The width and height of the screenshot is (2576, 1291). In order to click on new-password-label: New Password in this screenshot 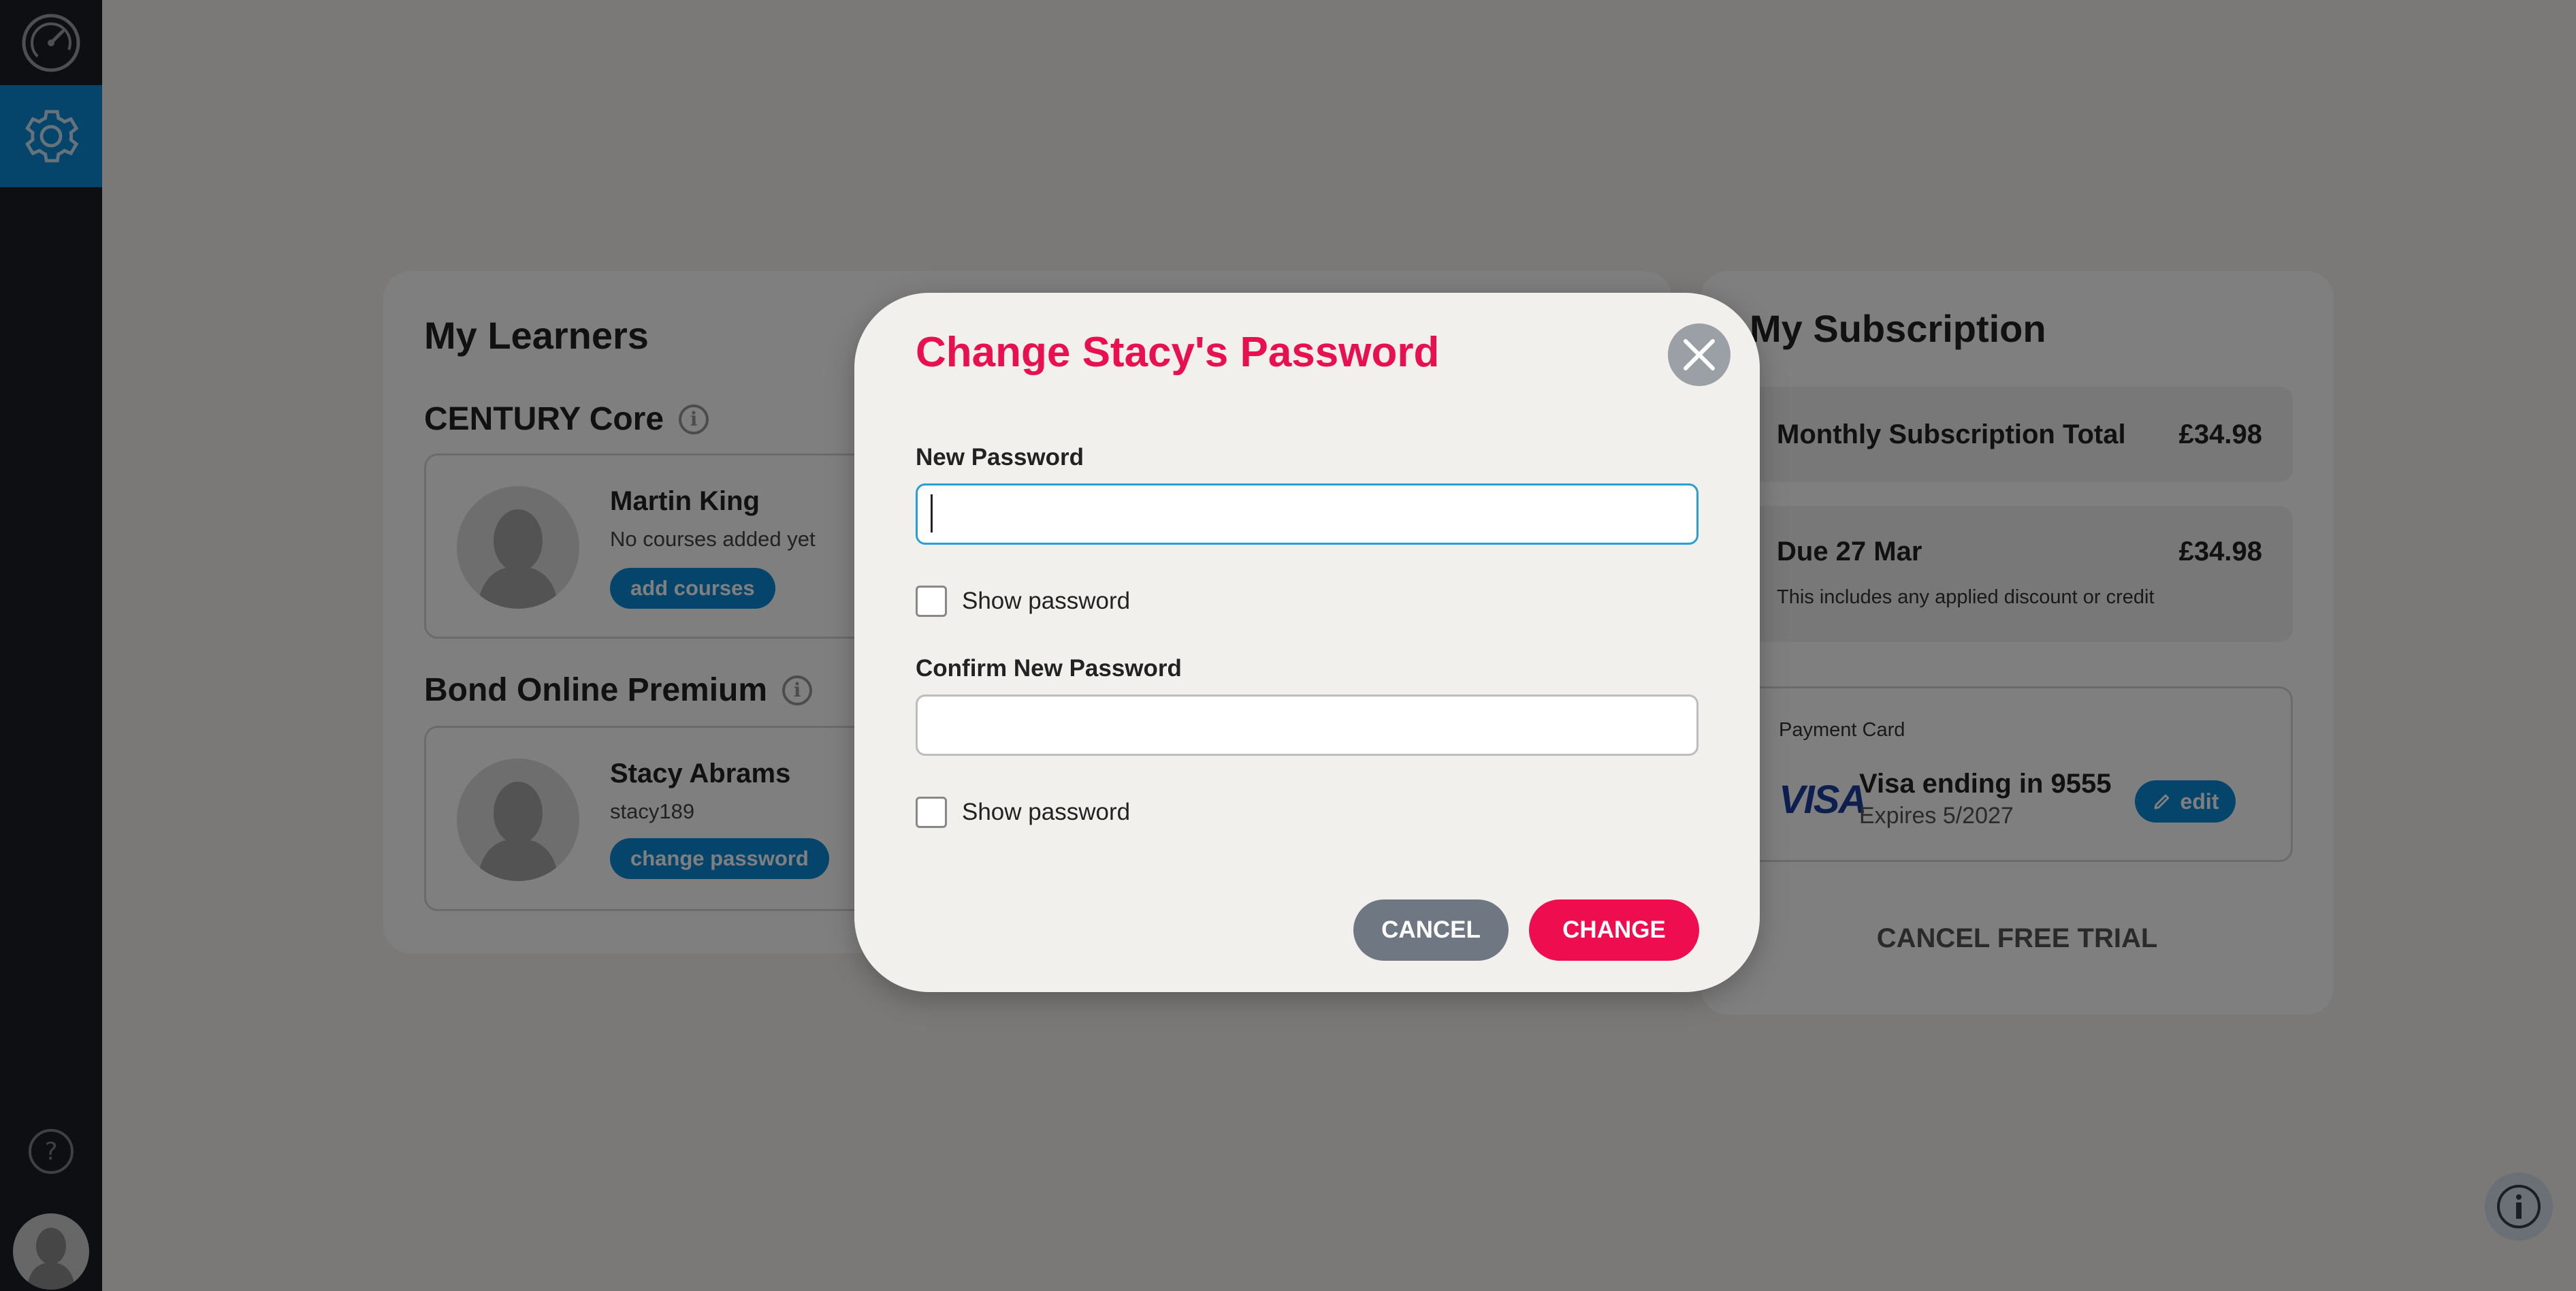, I will do `click(1000, 458)`.